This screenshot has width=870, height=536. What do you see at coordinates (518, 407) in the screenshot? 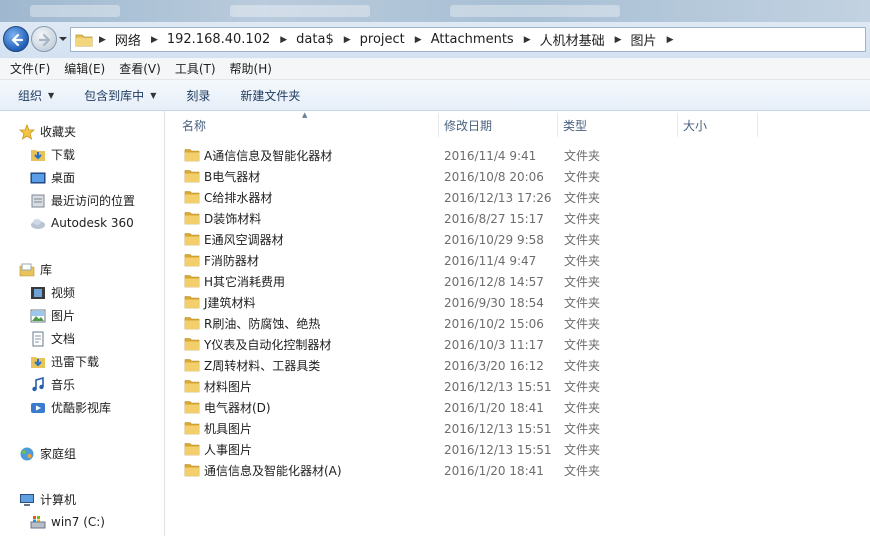
I see `file-row: 电气器材(D) 2016/1/20 18:41 文件夹` at bounding box center [518, 407].